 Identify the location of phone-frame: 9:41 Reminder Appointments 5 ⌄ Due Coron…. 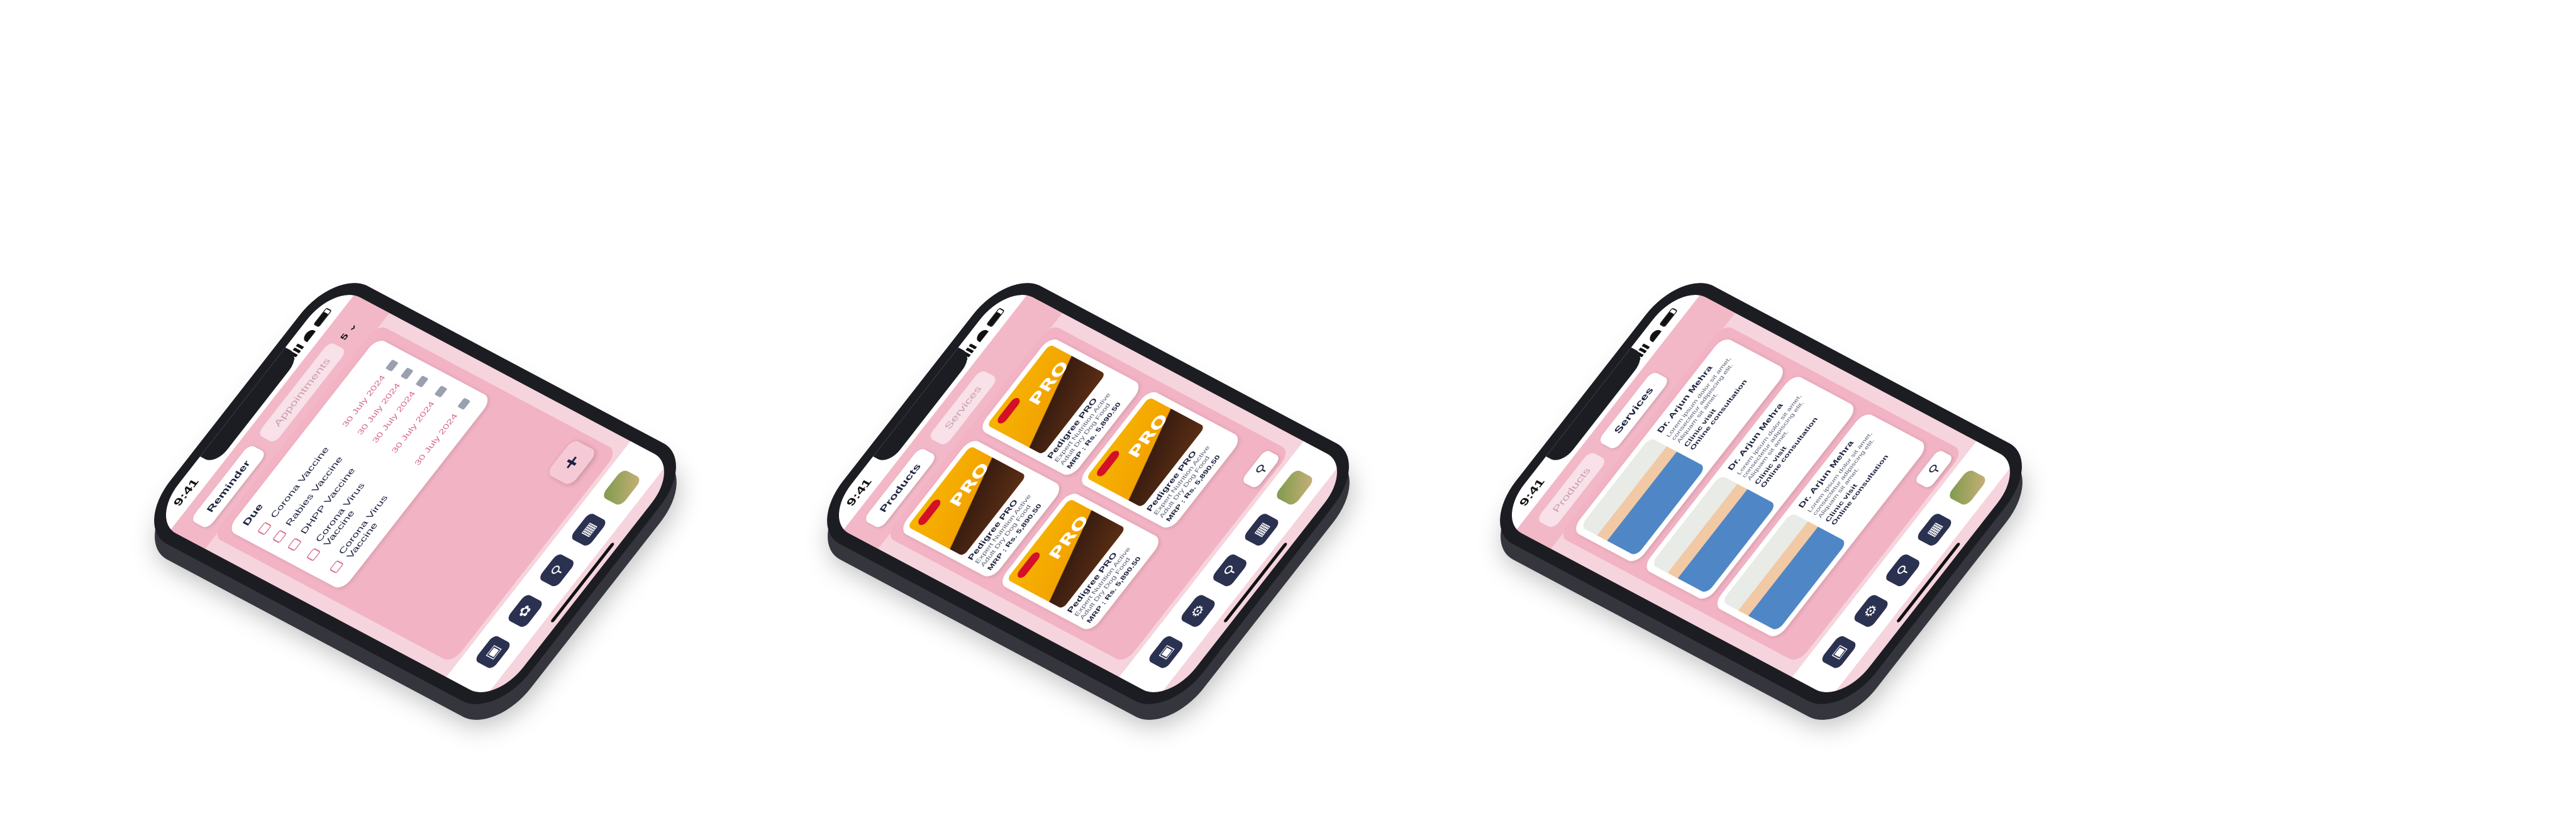
(415, 493).